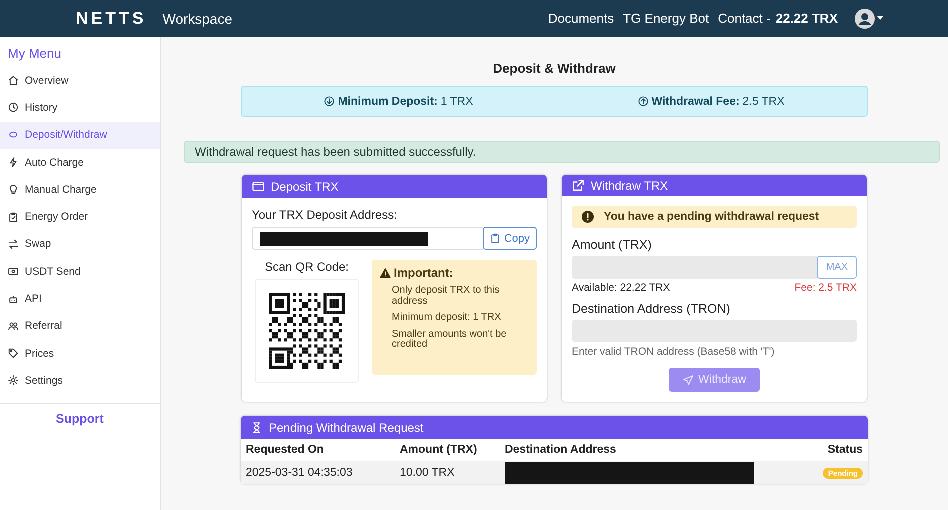 The image size is (948, 510). What do you see at coordinates (385, 273) in the screenshot?
I see `warning-icon` at bounding box center [385, 273].